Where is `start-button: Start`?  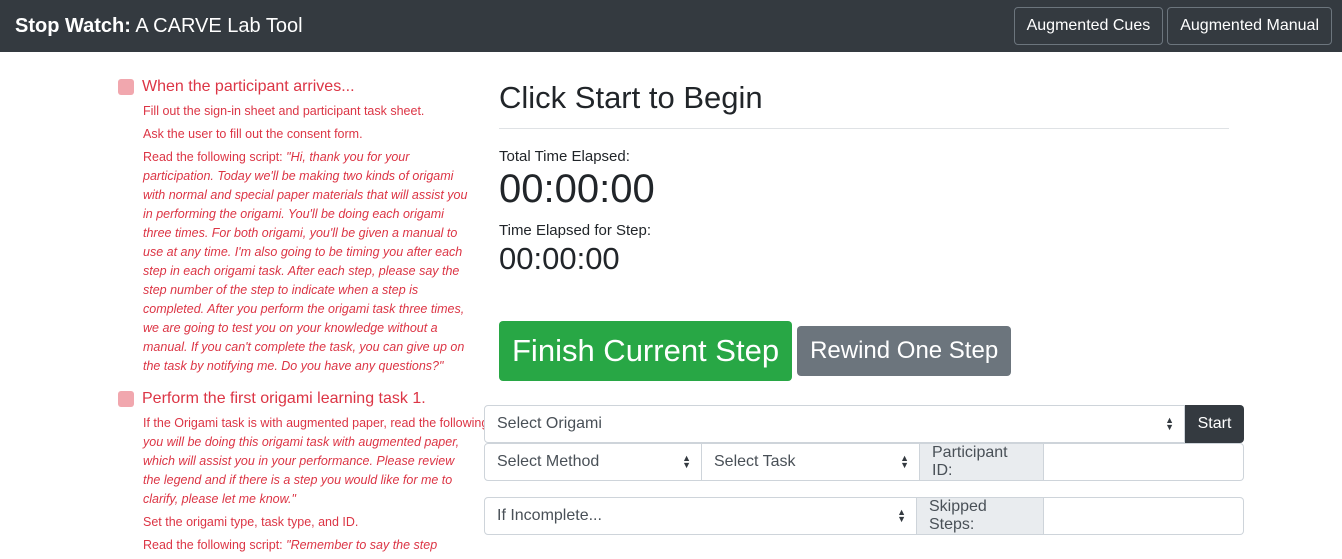
start-button: Start is located at coordinates (1214, 424).